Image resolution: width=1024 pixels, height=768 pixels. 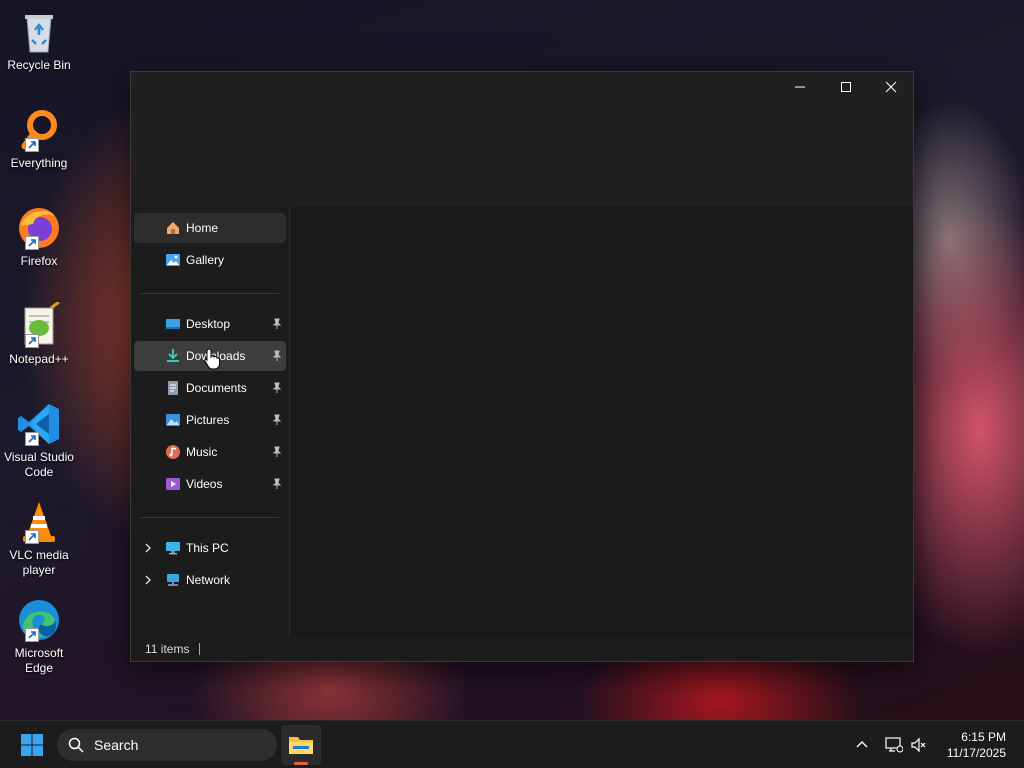 I want to click on desktop-icon-edge: Microsoft Edge, so click(x=39, y=636).